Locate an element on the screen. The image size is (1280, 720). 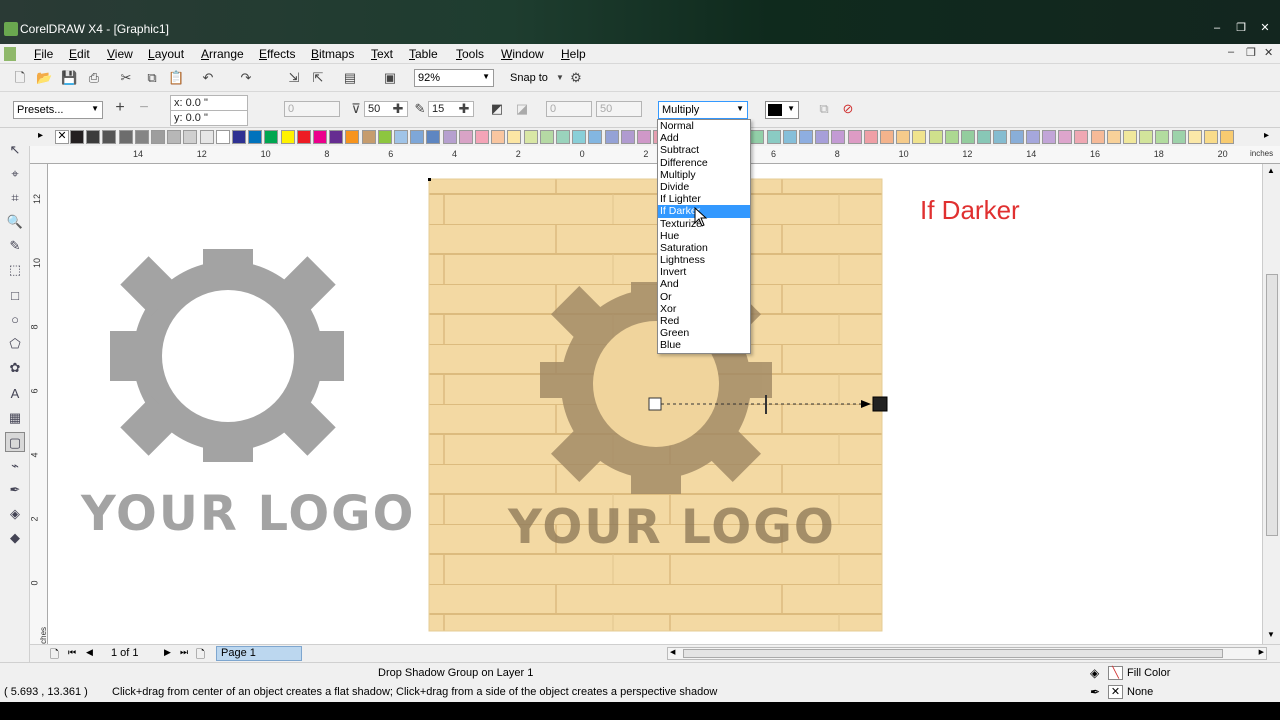
cut-icon: ✂ is located at coordinates (126, 78).